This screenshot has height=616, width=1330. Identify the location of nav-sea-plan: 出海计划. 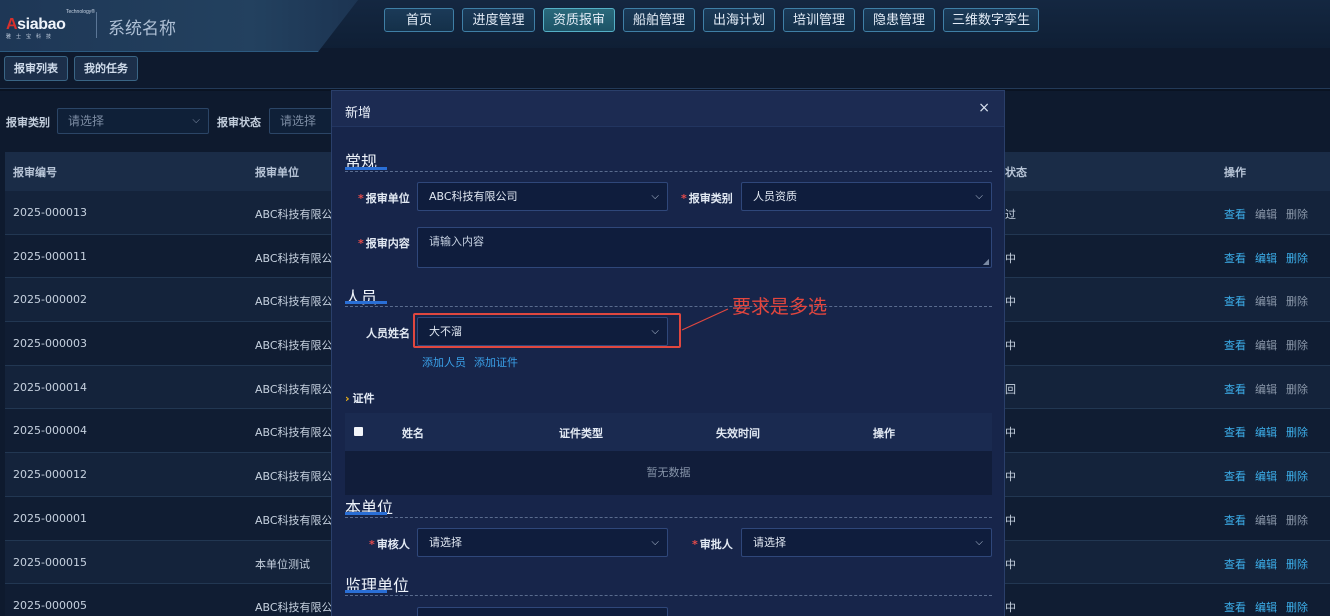
(739, 20).